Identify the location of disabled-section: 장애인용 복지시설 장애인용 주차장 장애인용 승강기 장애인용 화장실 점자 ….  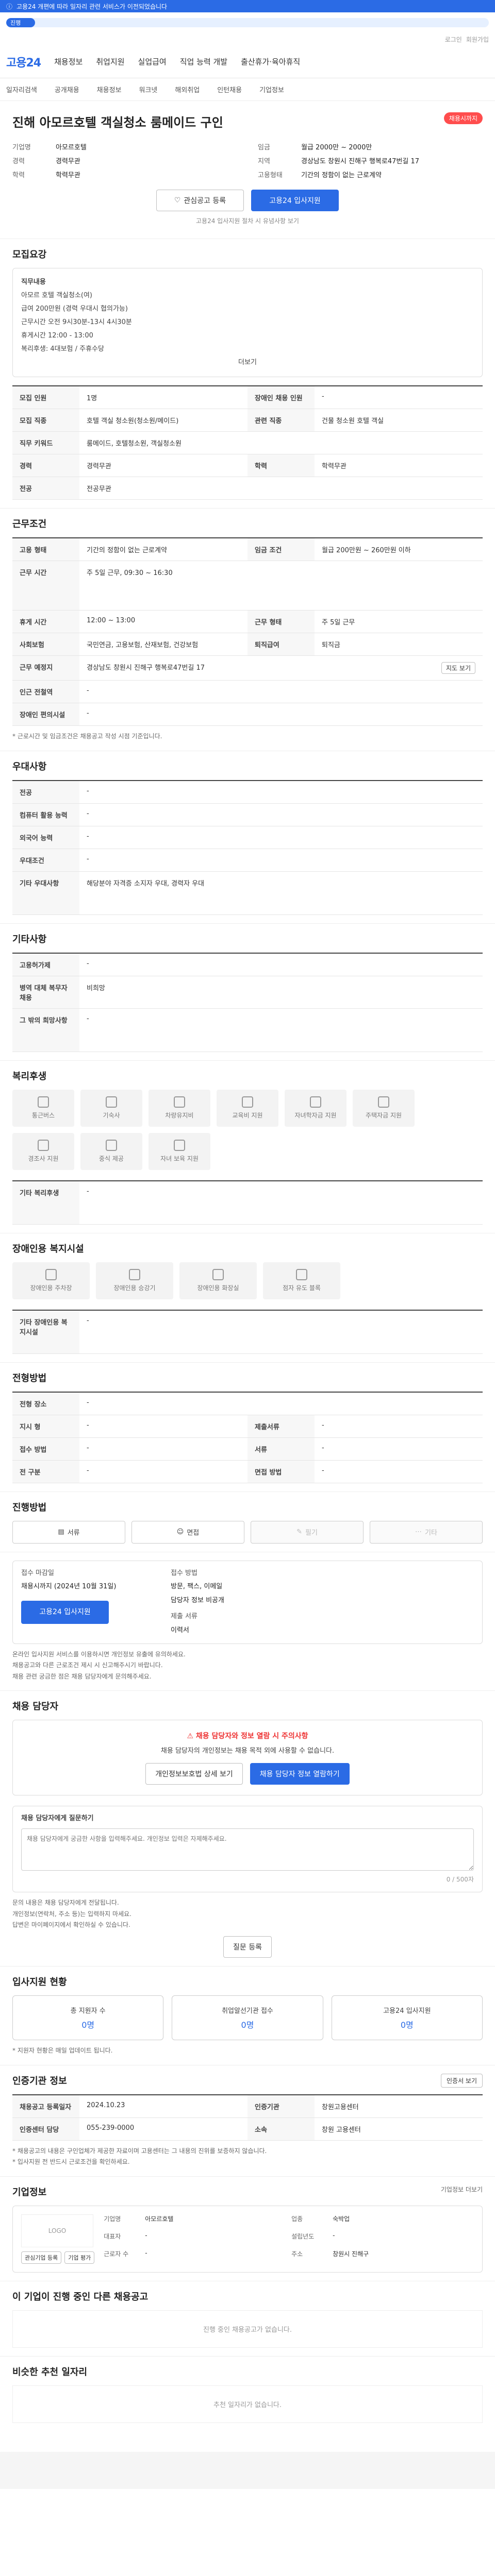
(247, 1298).